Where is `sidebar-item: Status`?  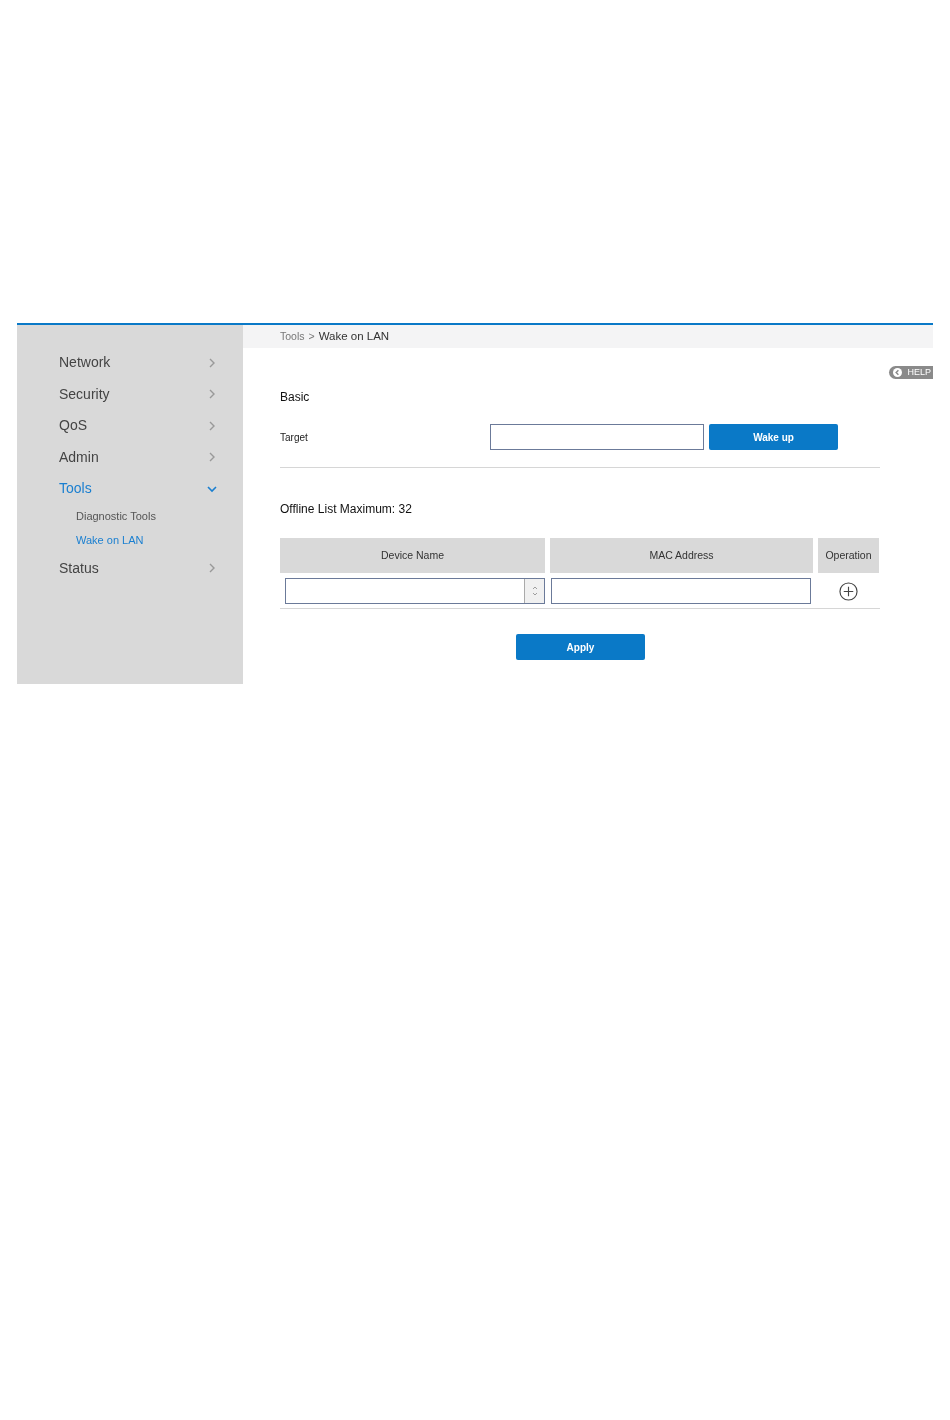
sidebar-item: Status is located at coordinates (138, 568).